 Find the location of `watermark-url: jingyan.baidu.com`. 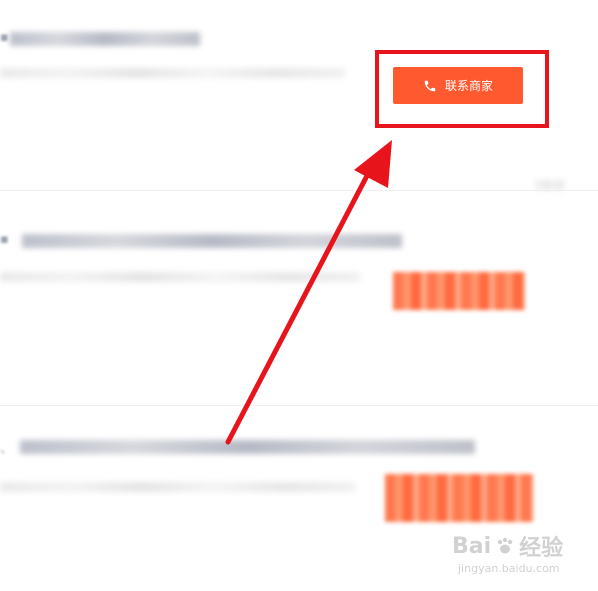

watermark-url: jingyan.baidu.com is located at coordinates (509, 568).